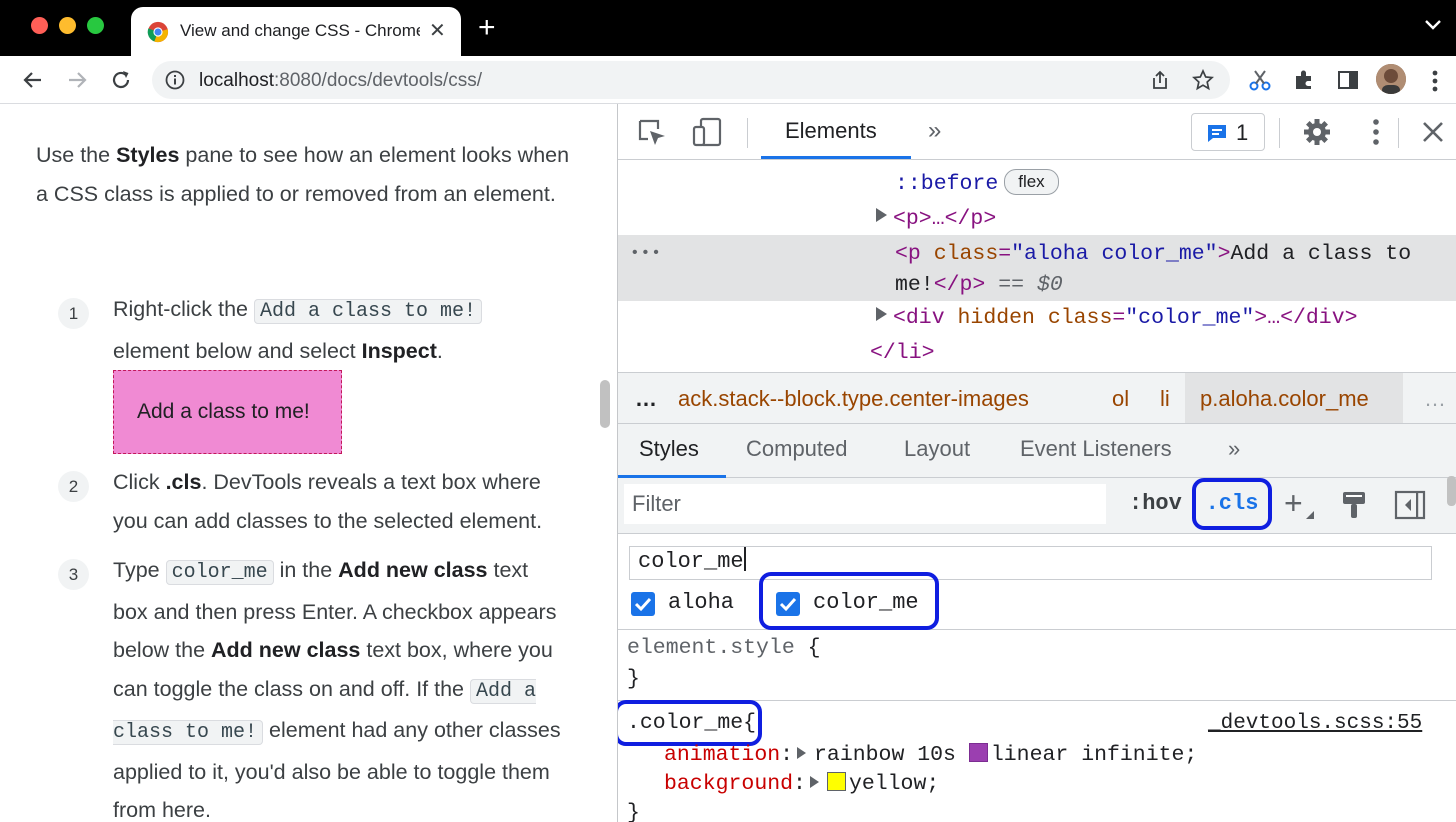 The image size is (1456, 822). I want to click on dom-node-before: ::before flex, so click(977, 184).